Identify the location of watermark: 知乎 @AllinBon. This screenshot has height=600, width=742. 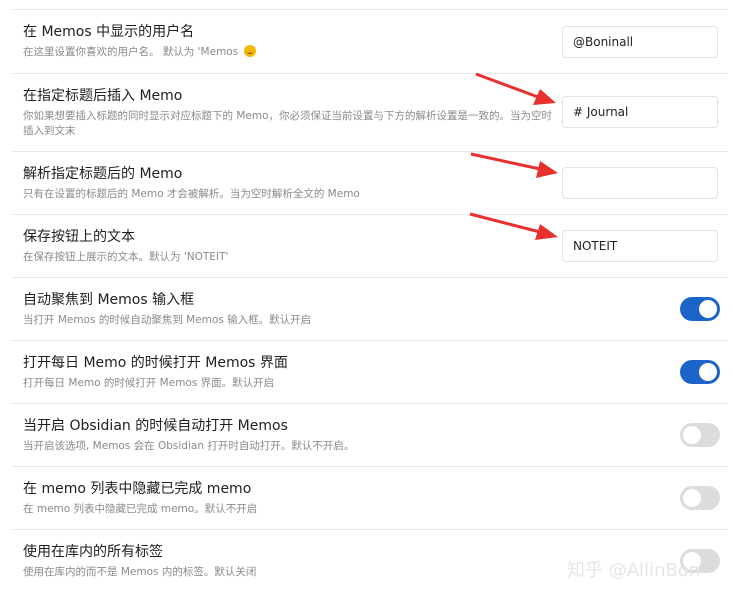
(634, 570).